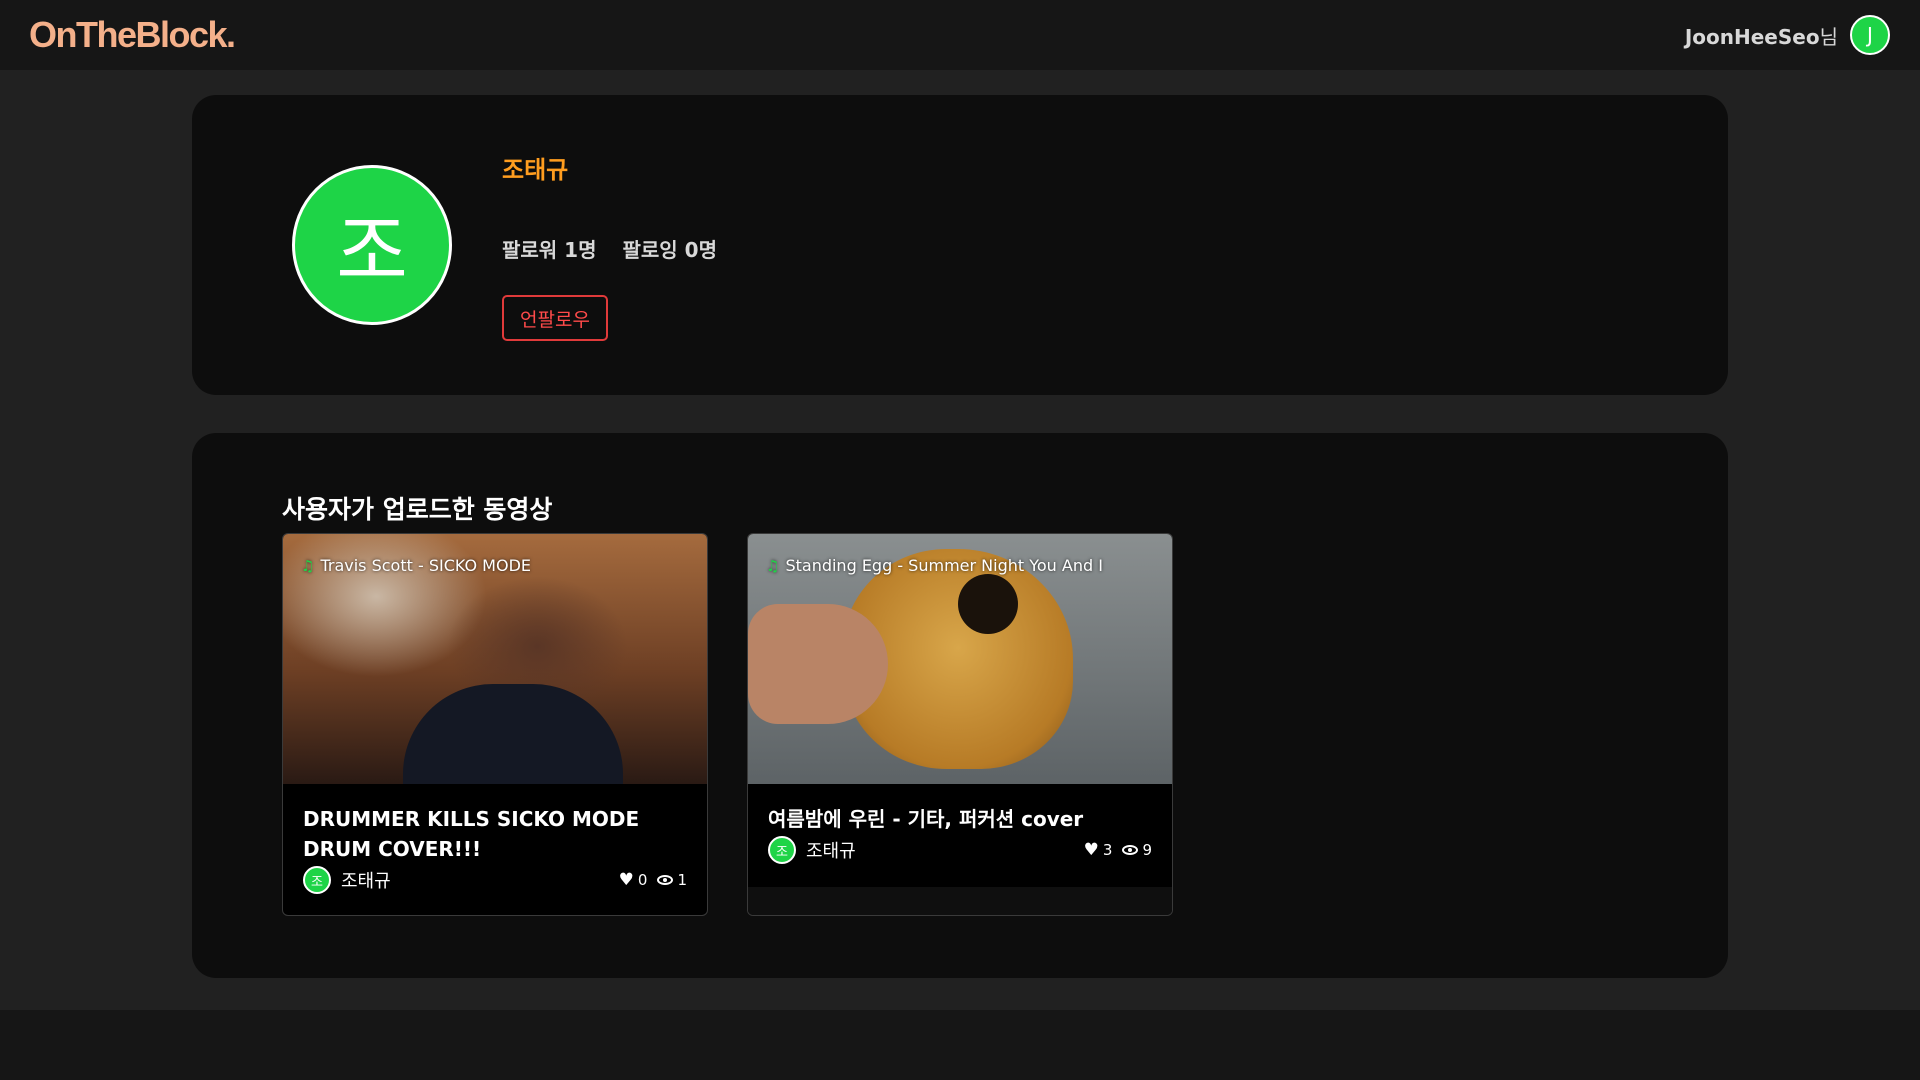  I want to click on like-count: ♥ 3, so click(1098, 850).